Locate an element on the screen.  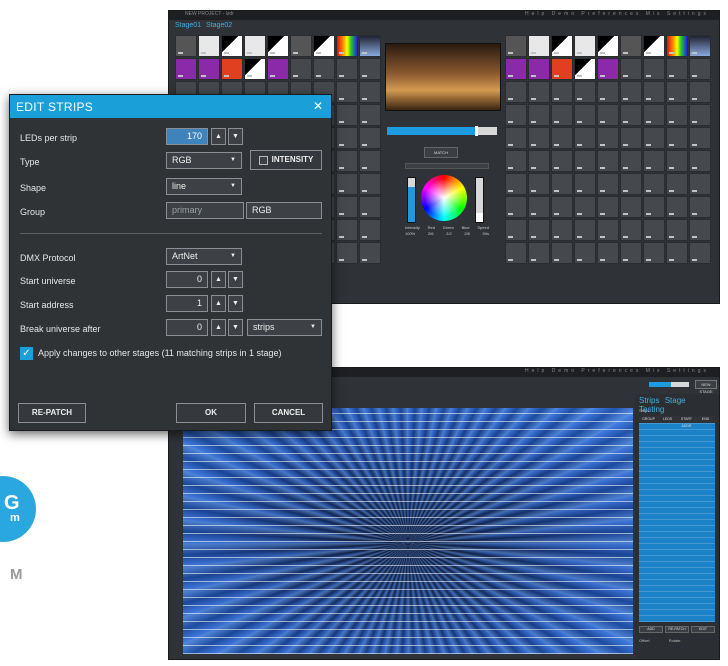
start-address-input: 1 is located at coordinates (187, 303).